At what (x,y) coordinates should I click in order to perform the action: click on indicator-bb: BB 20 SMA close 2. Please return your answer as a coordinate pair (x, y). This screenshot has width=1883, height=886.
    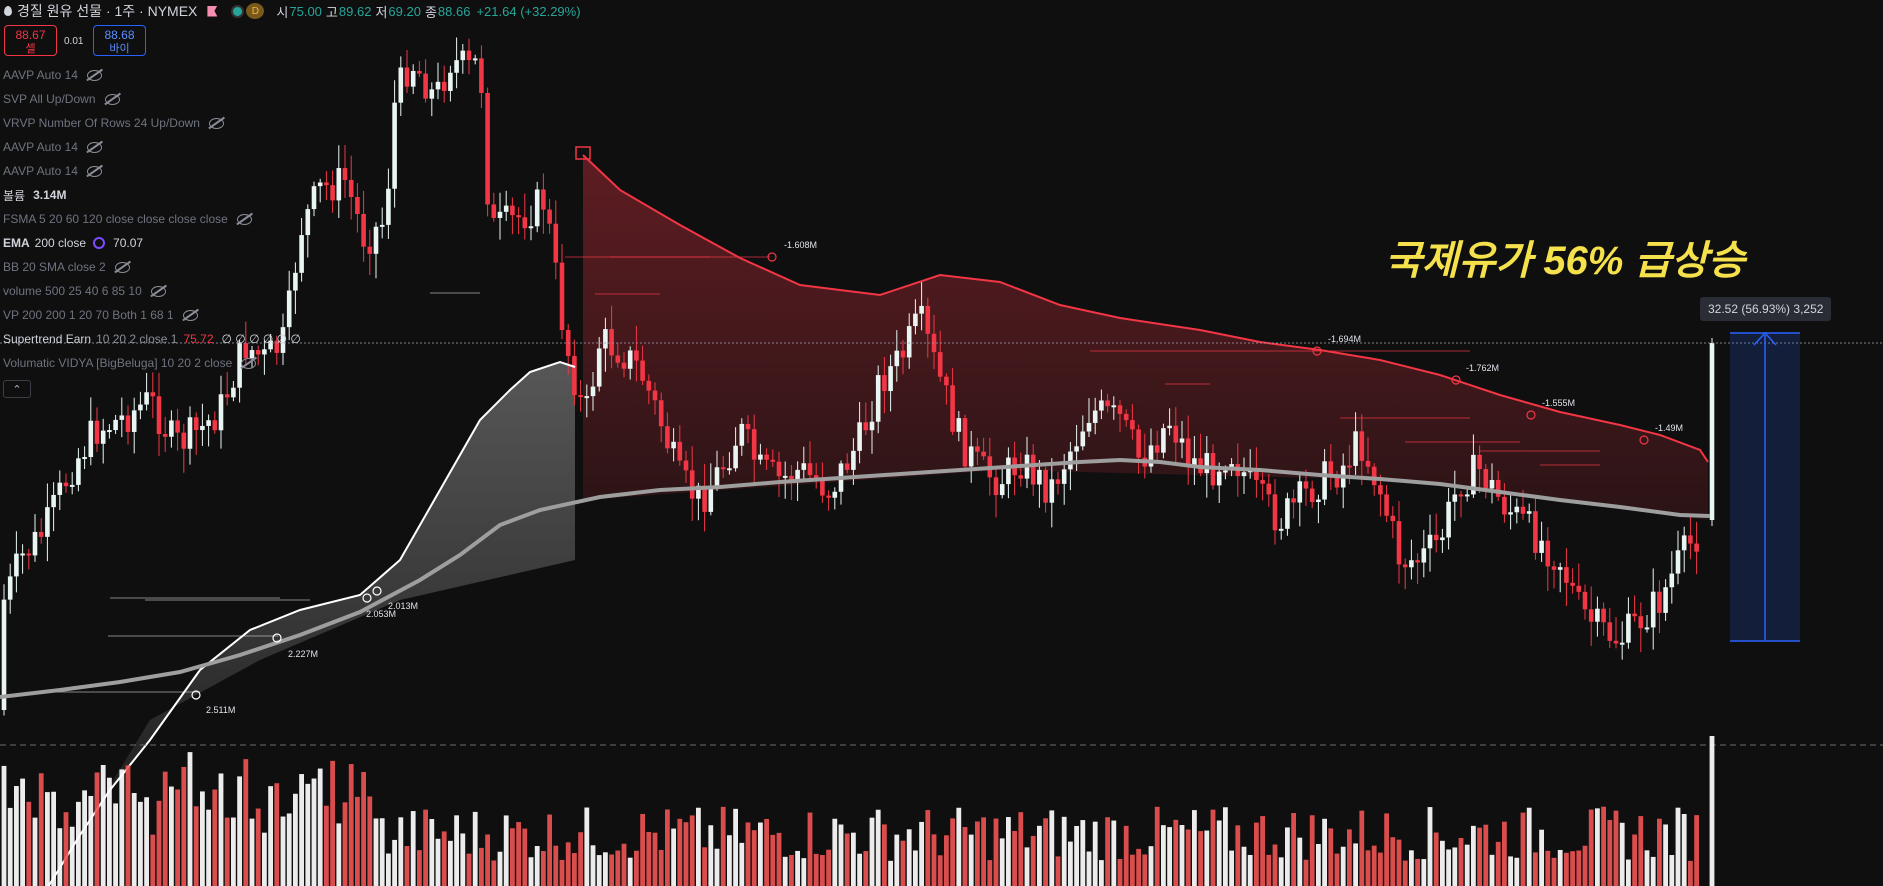
    Looking at the image, I should click on (66, 267).